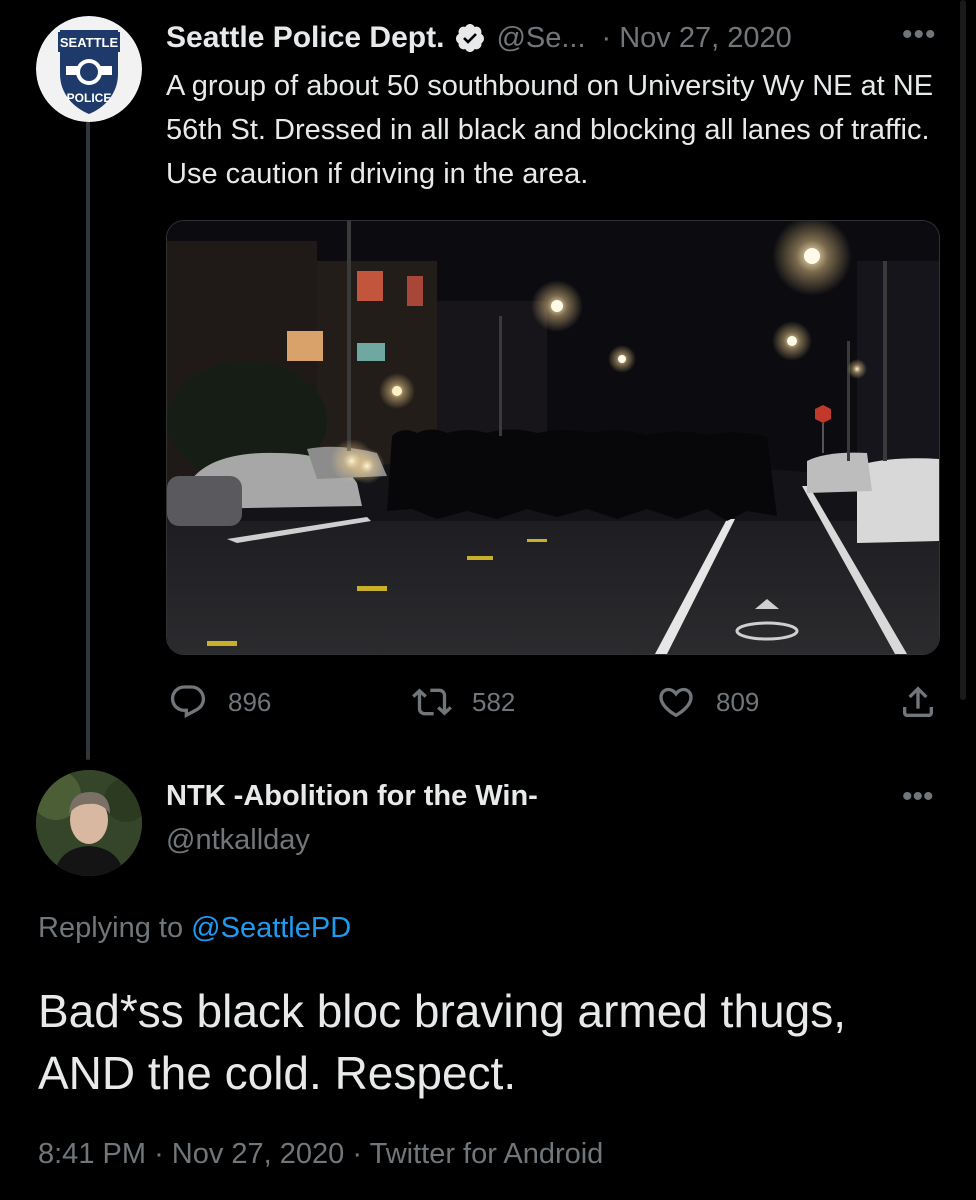 Image resolution: width=976 pixels, height=1200 pixels. I want to click on retweet-button: 582, so click(463, 702).